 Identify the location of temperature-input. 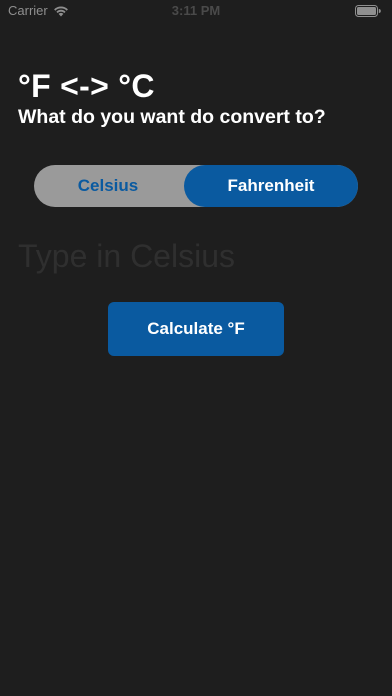
(195, 256).